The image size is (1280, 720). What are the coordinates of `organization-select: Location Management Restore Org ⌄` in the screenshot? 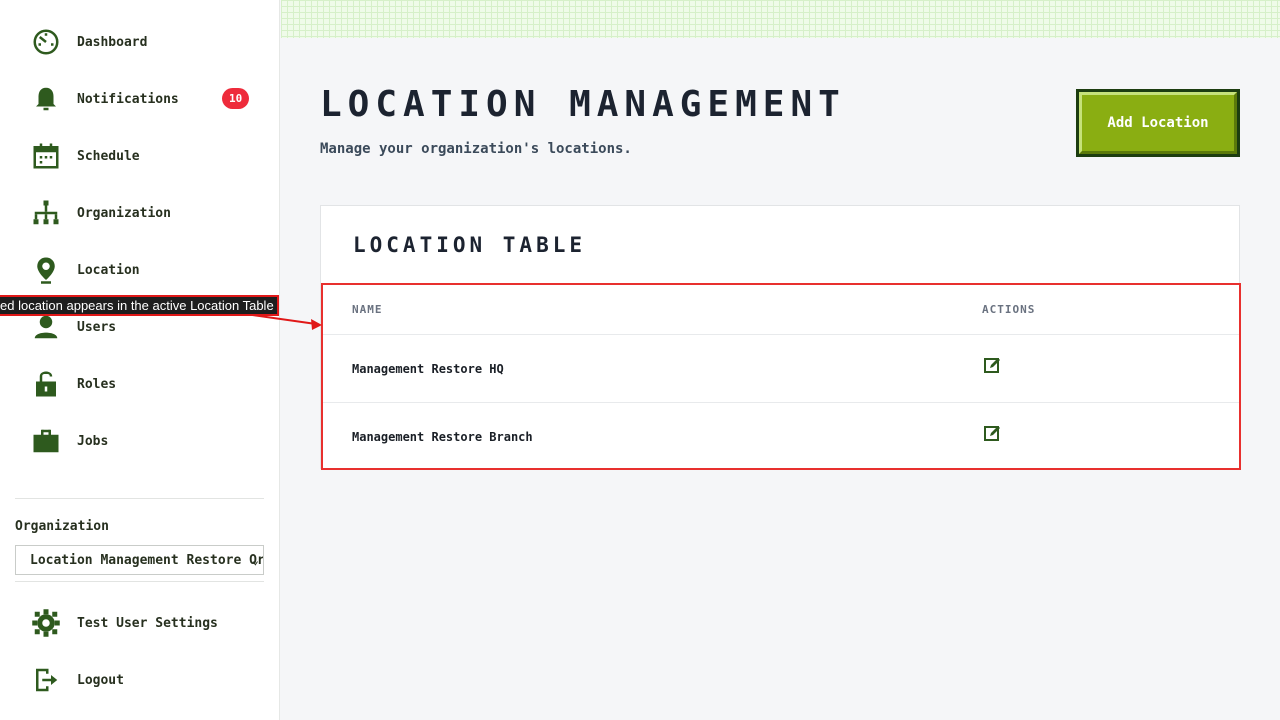 It's located at (139, 560).